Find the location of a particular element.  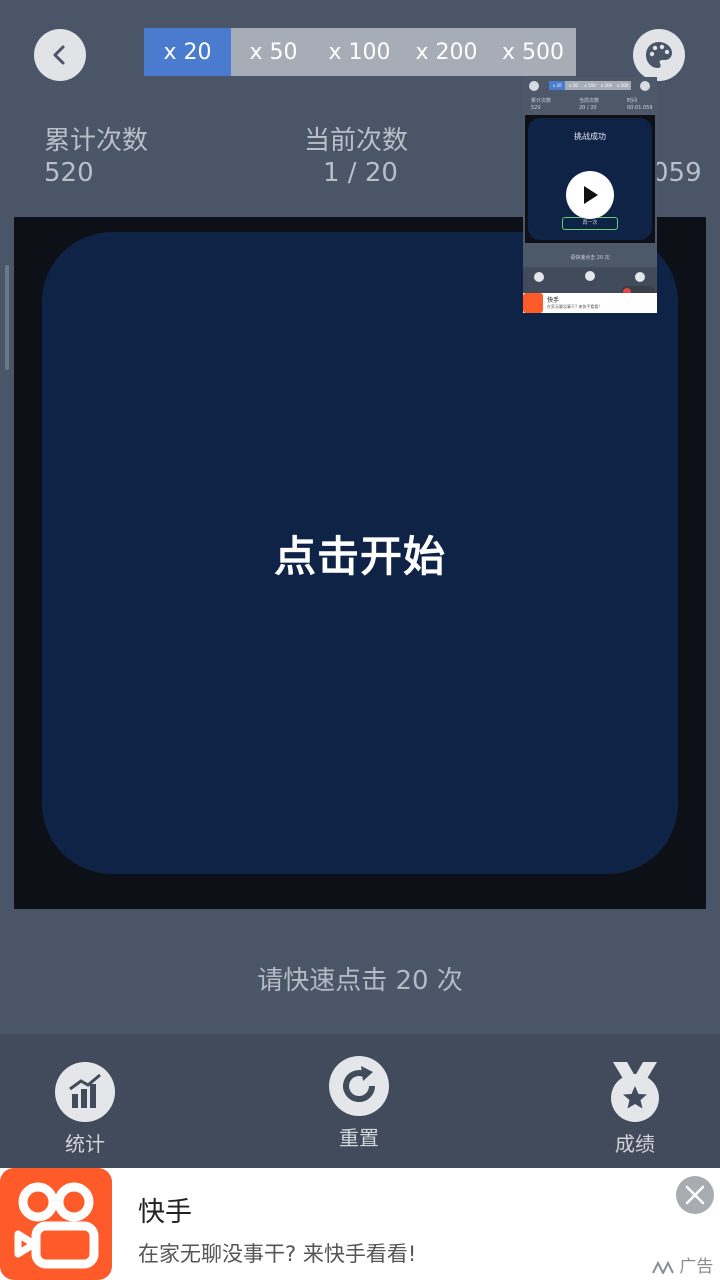

refresh-icon is located at coordinates (359, 1086).